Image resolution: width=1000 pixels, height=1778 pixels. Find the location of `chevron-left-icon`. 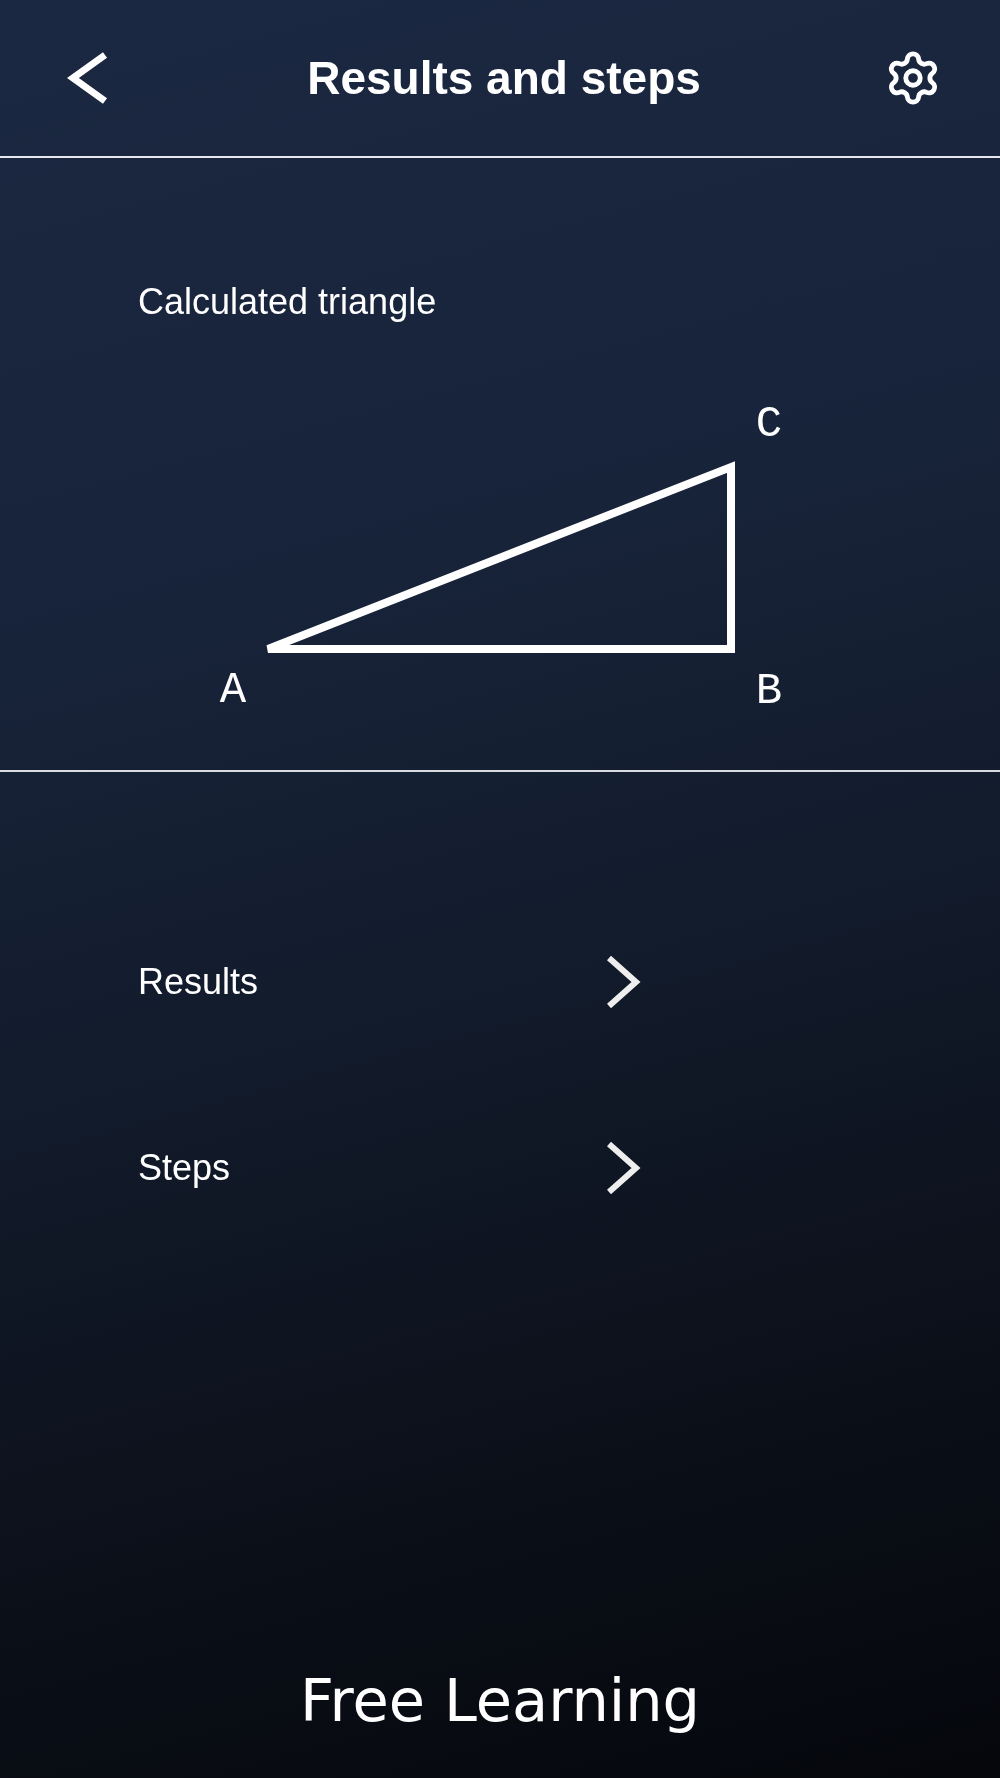

chevron-left-icon is located at coordinates (88, 78).